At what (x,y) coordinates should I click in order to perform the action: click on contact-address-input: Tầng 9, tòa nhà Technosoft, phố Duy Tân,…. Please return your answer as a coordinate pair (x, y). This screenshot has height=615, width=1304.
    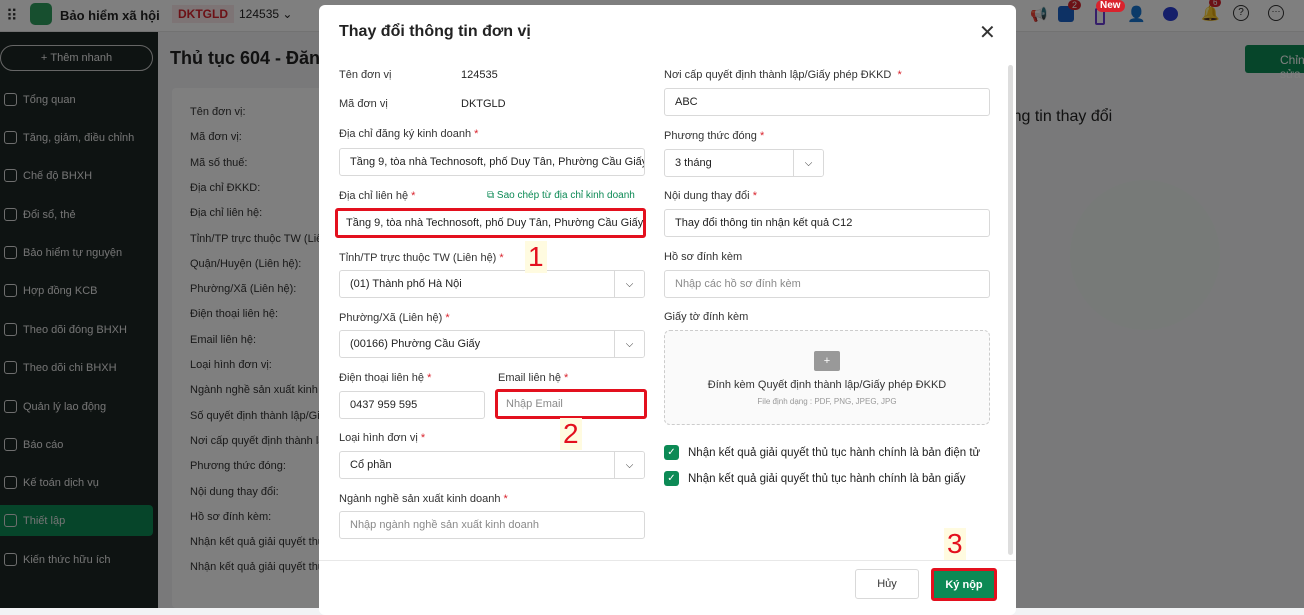
    Looking at the image, I should click on (490, 223).